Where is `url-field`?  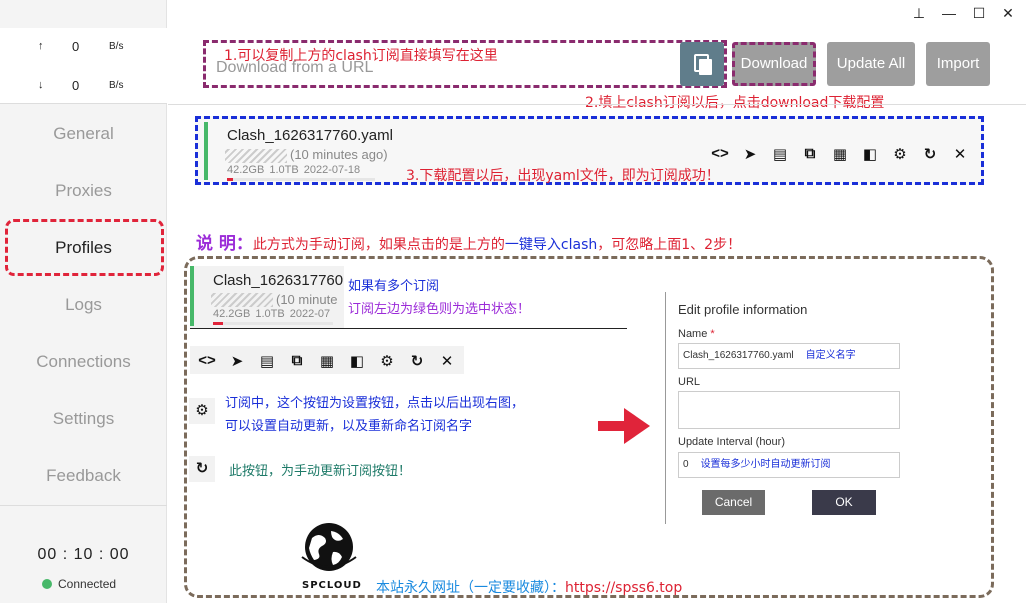
url-field is located at coordinates (789, 410).